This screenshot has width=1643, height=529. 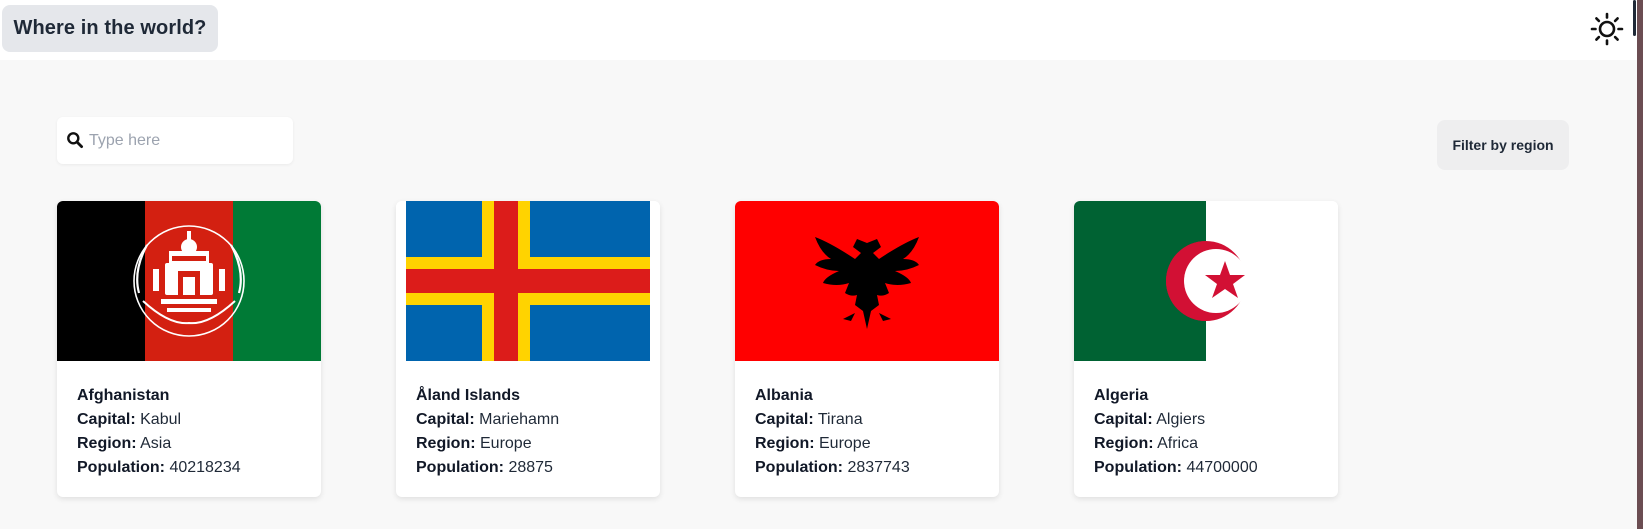 I want to click on population-row: Population: 44700000, so click(x=1209, y=468).